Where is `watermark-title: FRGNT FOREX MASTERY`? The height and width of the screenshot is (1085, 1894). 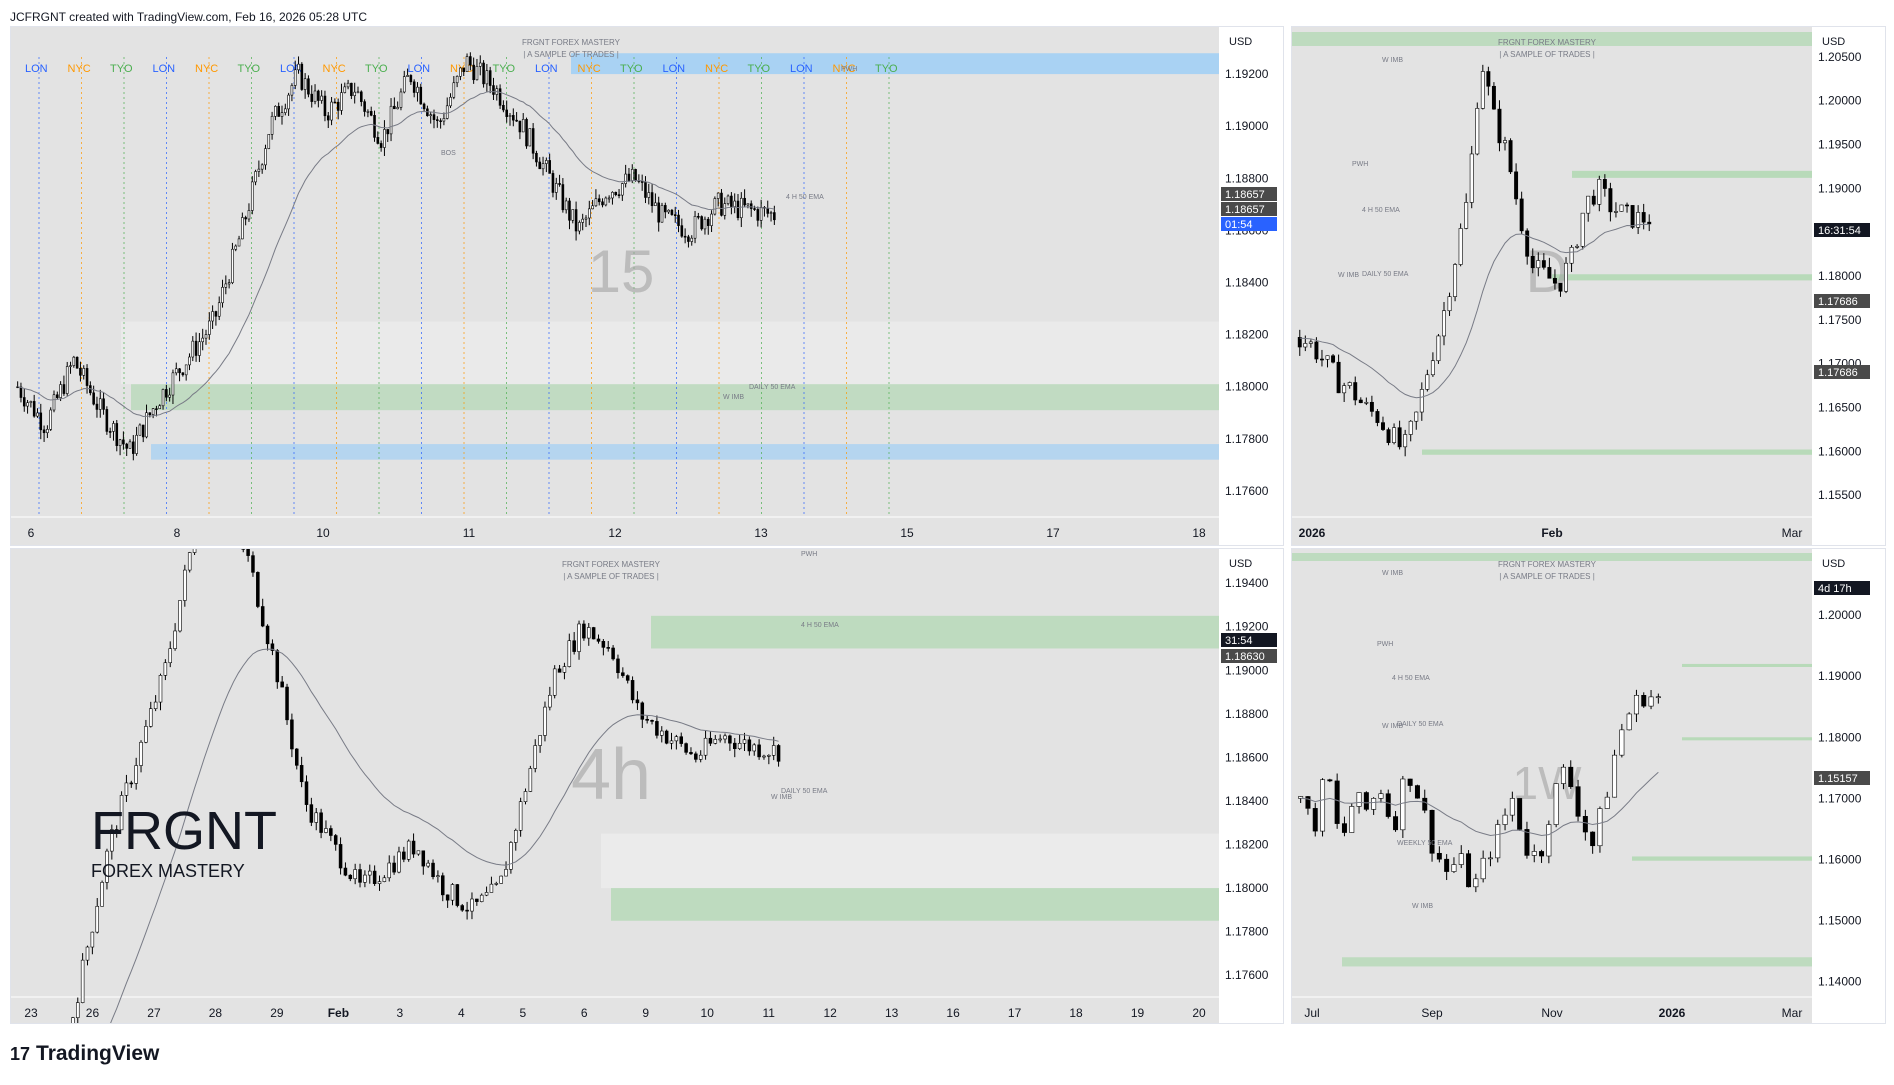
watermark-title: FRGNT FOREX MASTERY is located at coordinates (571, 42).